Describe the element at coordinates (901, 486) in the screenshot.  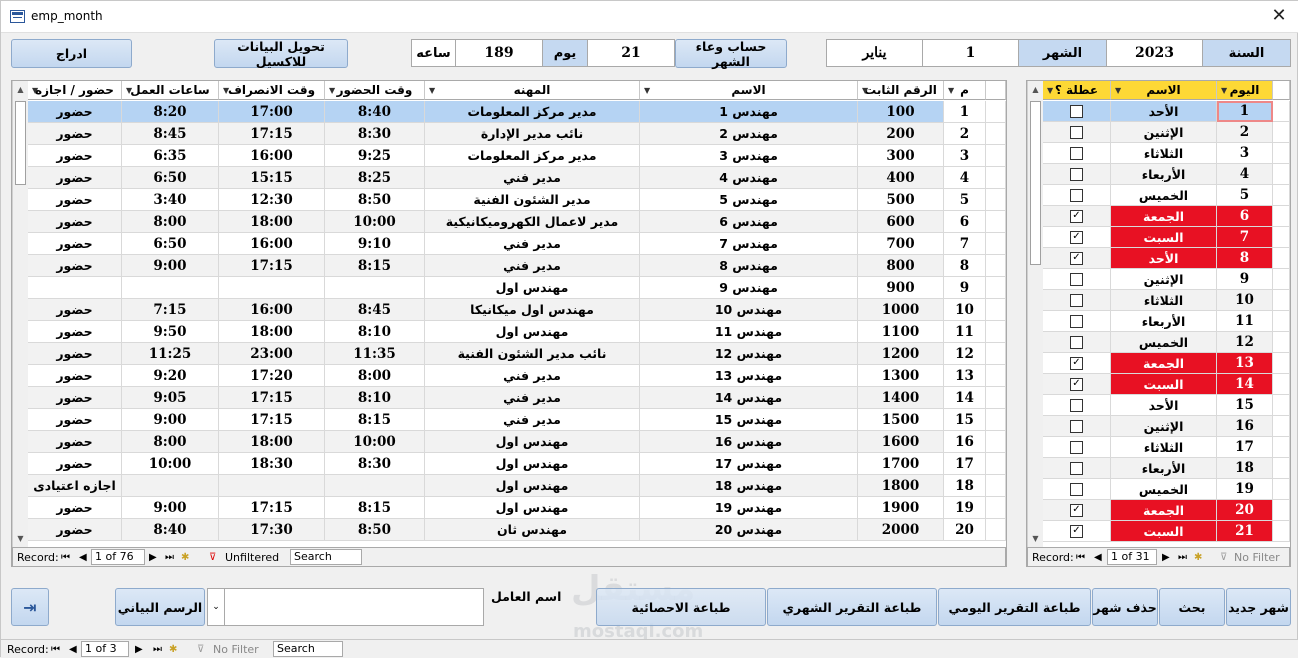
I see `cell-fixed-id: 1800` at that location.